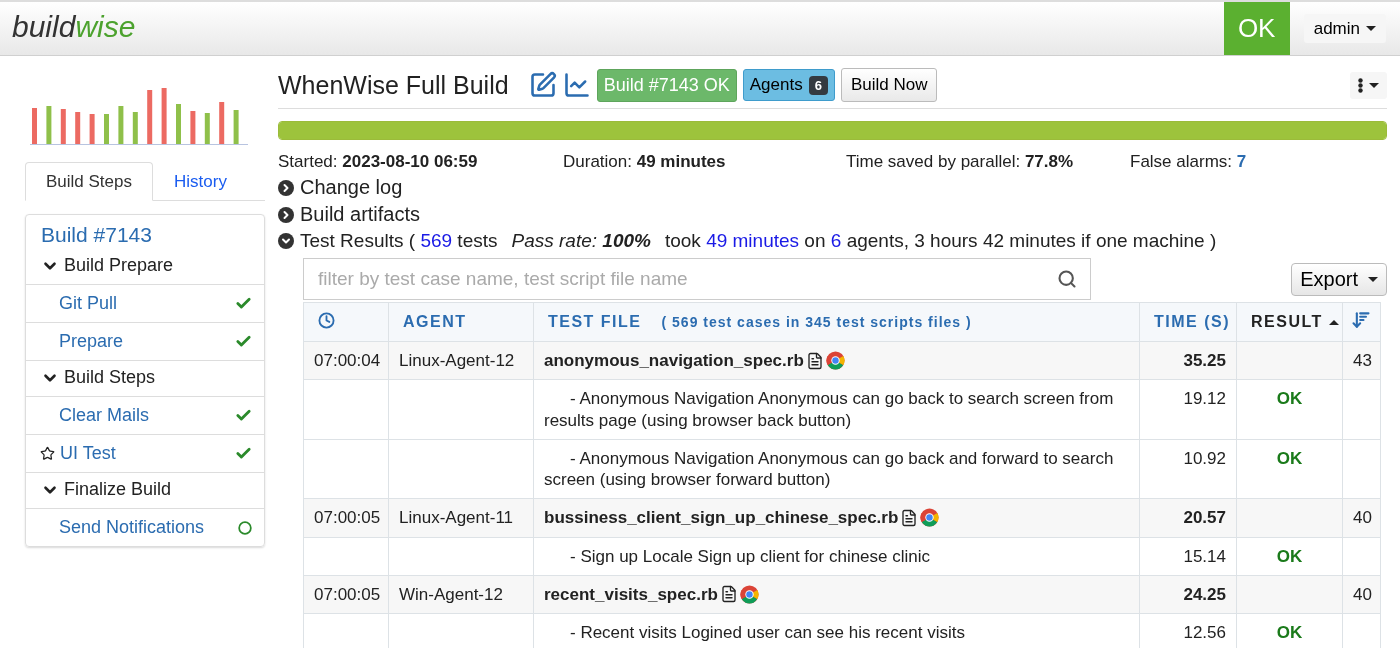 Image resolution: width=1400 pixels, height=648 pixels. Describe the element at coordinates (119, 265) in the screenshot. I see `step-group: Build Prepare` at that location.